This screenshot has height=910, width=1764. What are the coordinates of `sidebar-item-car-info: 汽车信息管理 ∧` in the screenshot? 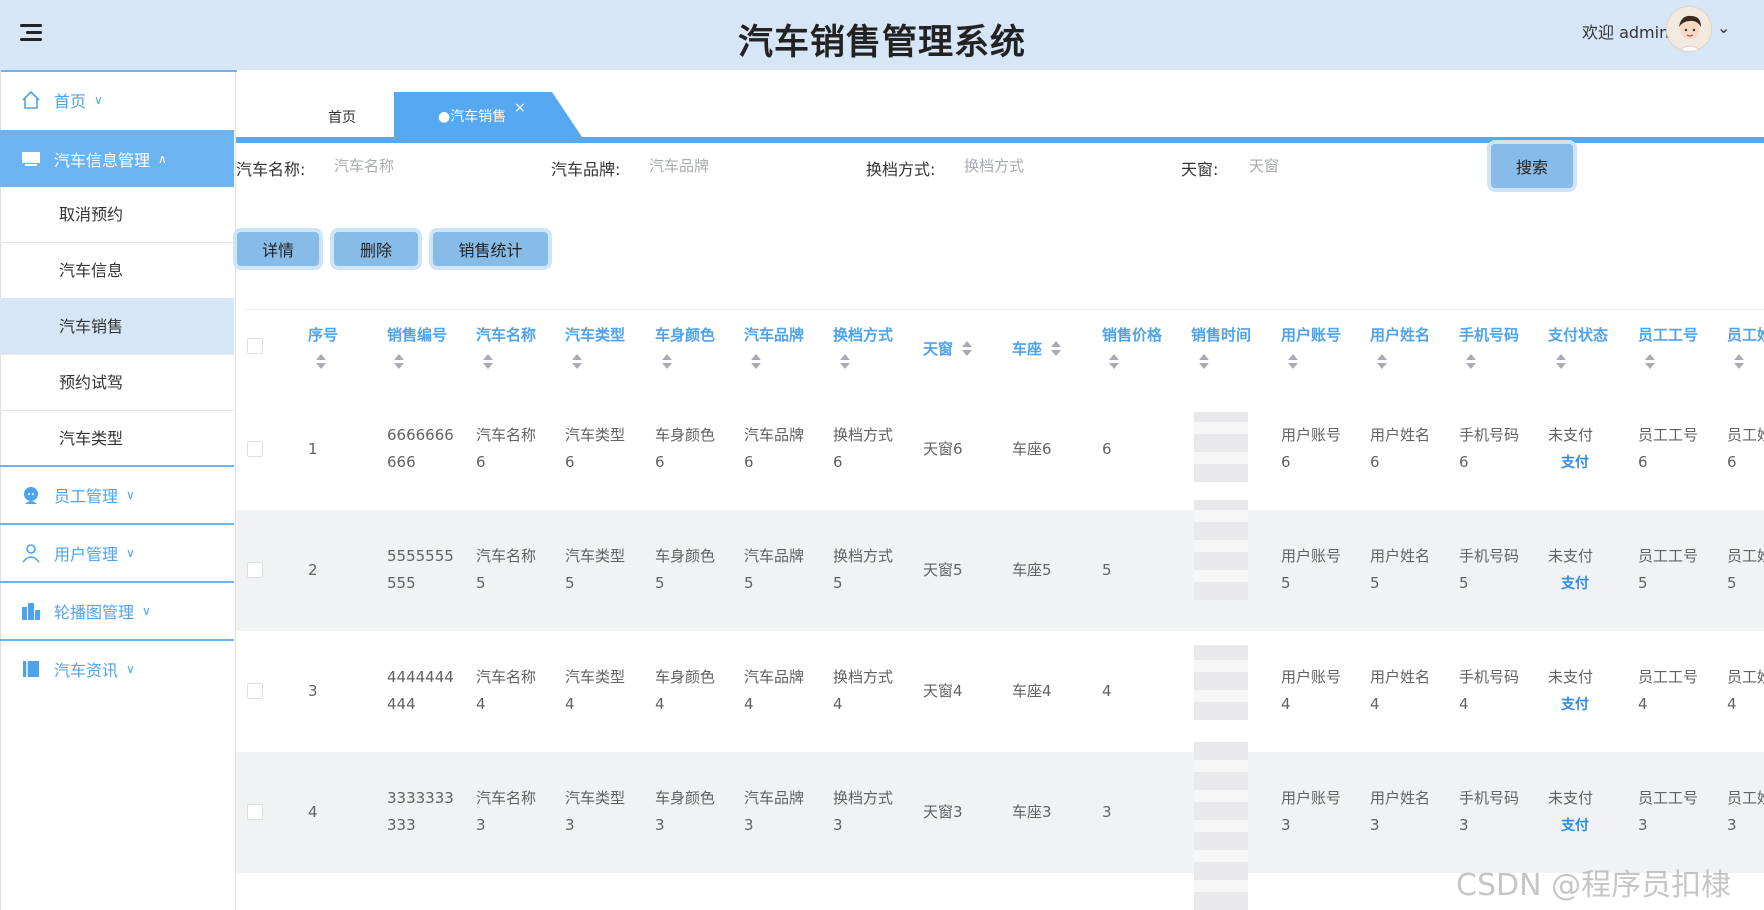 It's located at (117, 158).